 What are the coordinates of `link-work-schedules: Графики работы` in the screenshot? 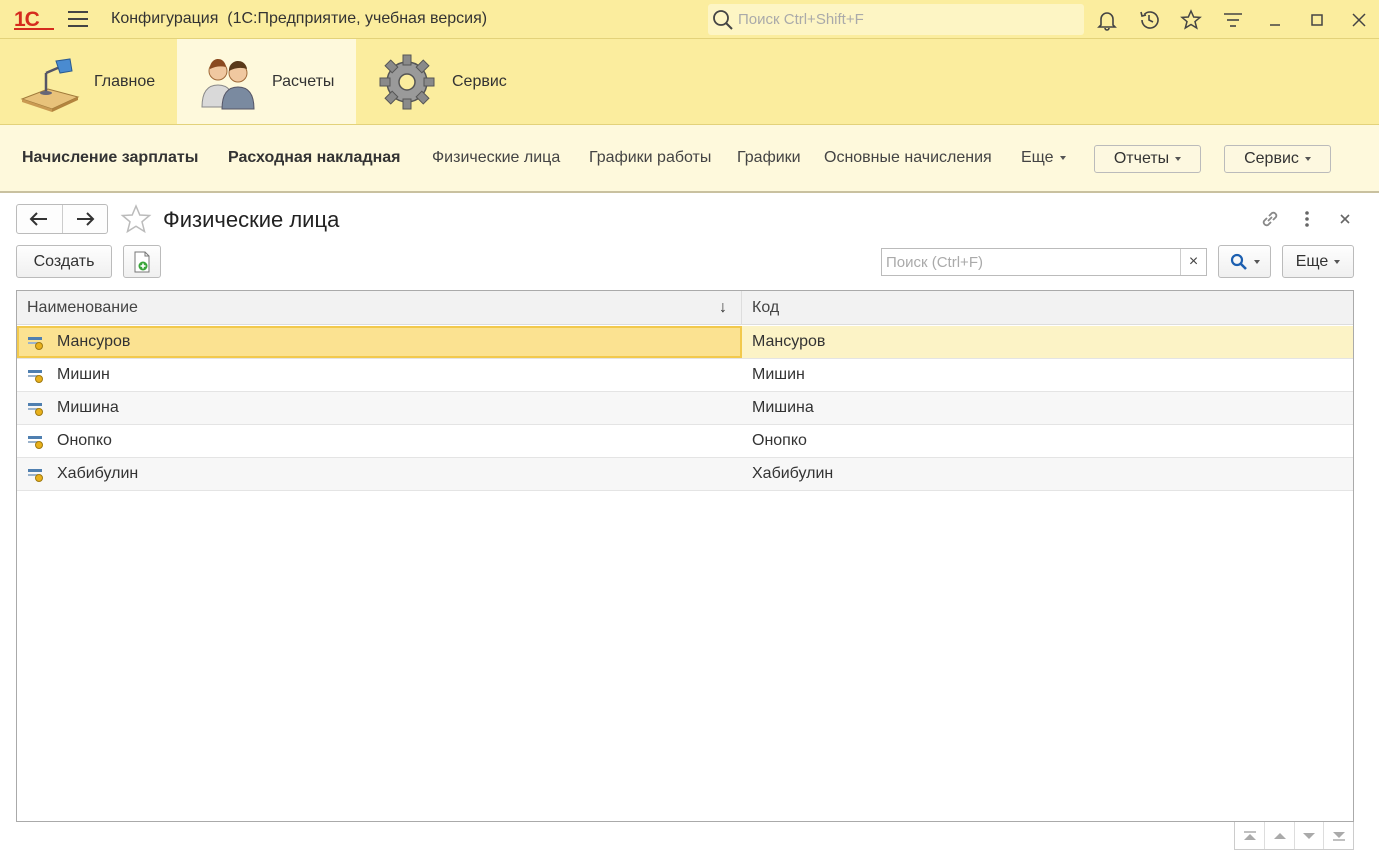 It's located at (650, 158).